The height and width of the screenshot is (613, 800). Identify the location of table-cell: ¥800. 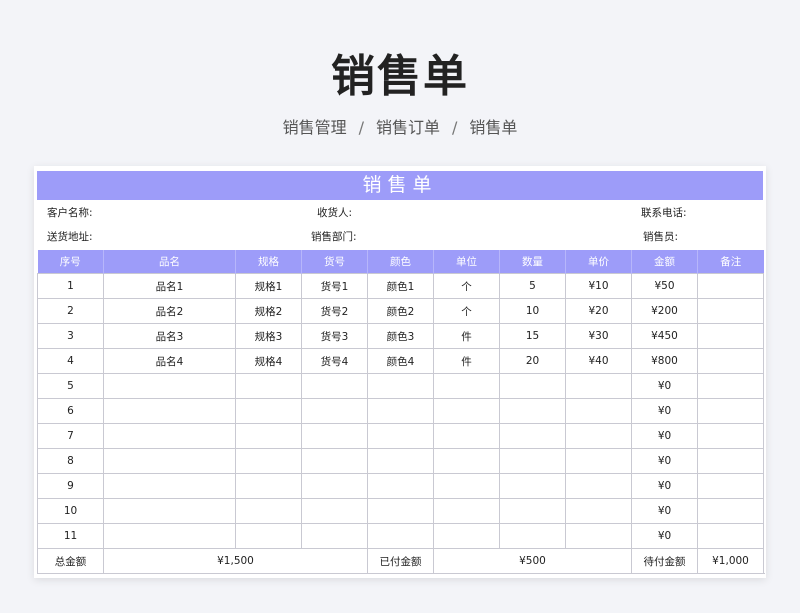
(664, 361).